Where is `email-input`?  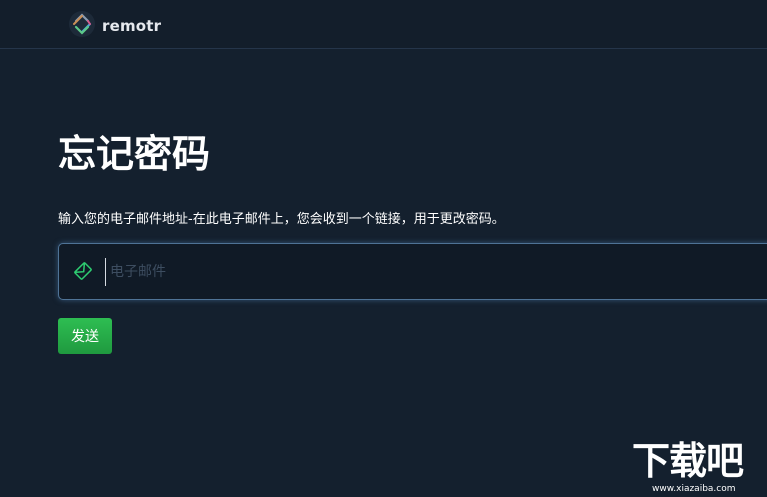
email-input is located at coordinates (425, 272).